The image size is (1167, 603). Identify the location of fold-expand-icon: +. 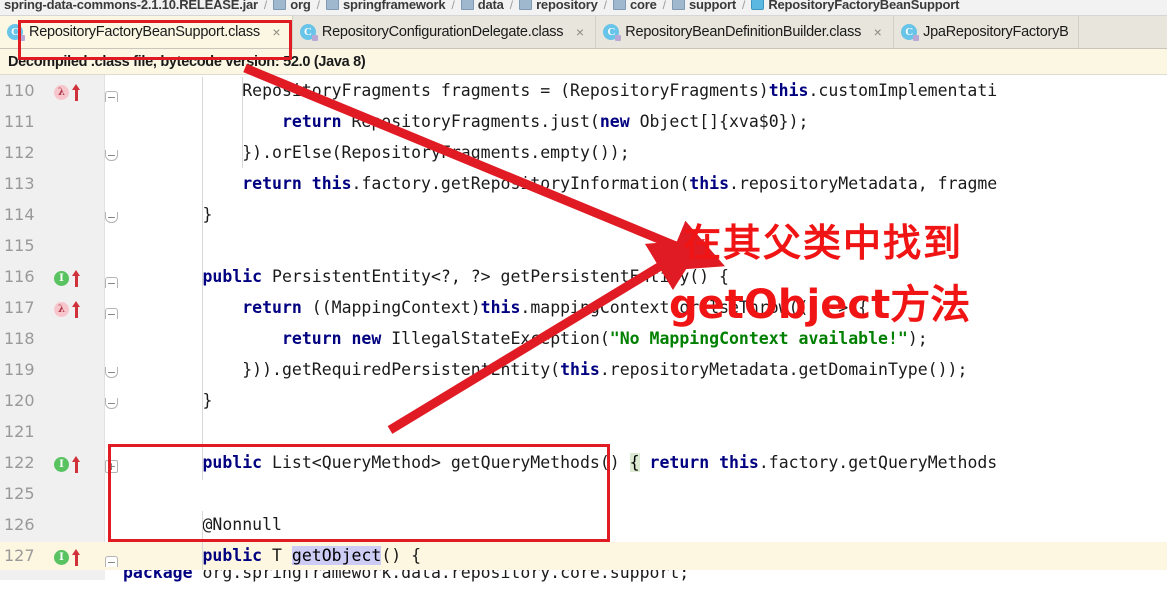
(111, 466).